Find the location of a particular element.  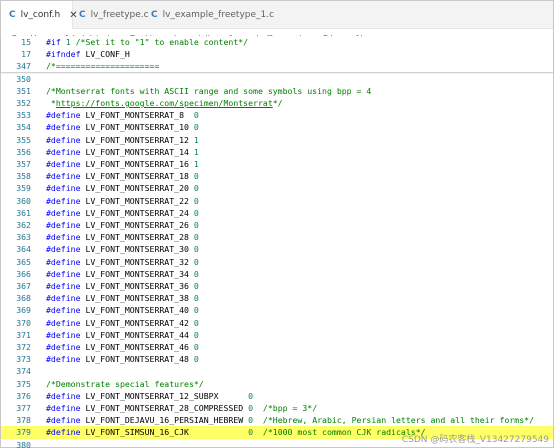

code-line: 368 #define LV_FONT_MONTSERRAT_38 0 is located at coordinates (277, 298).